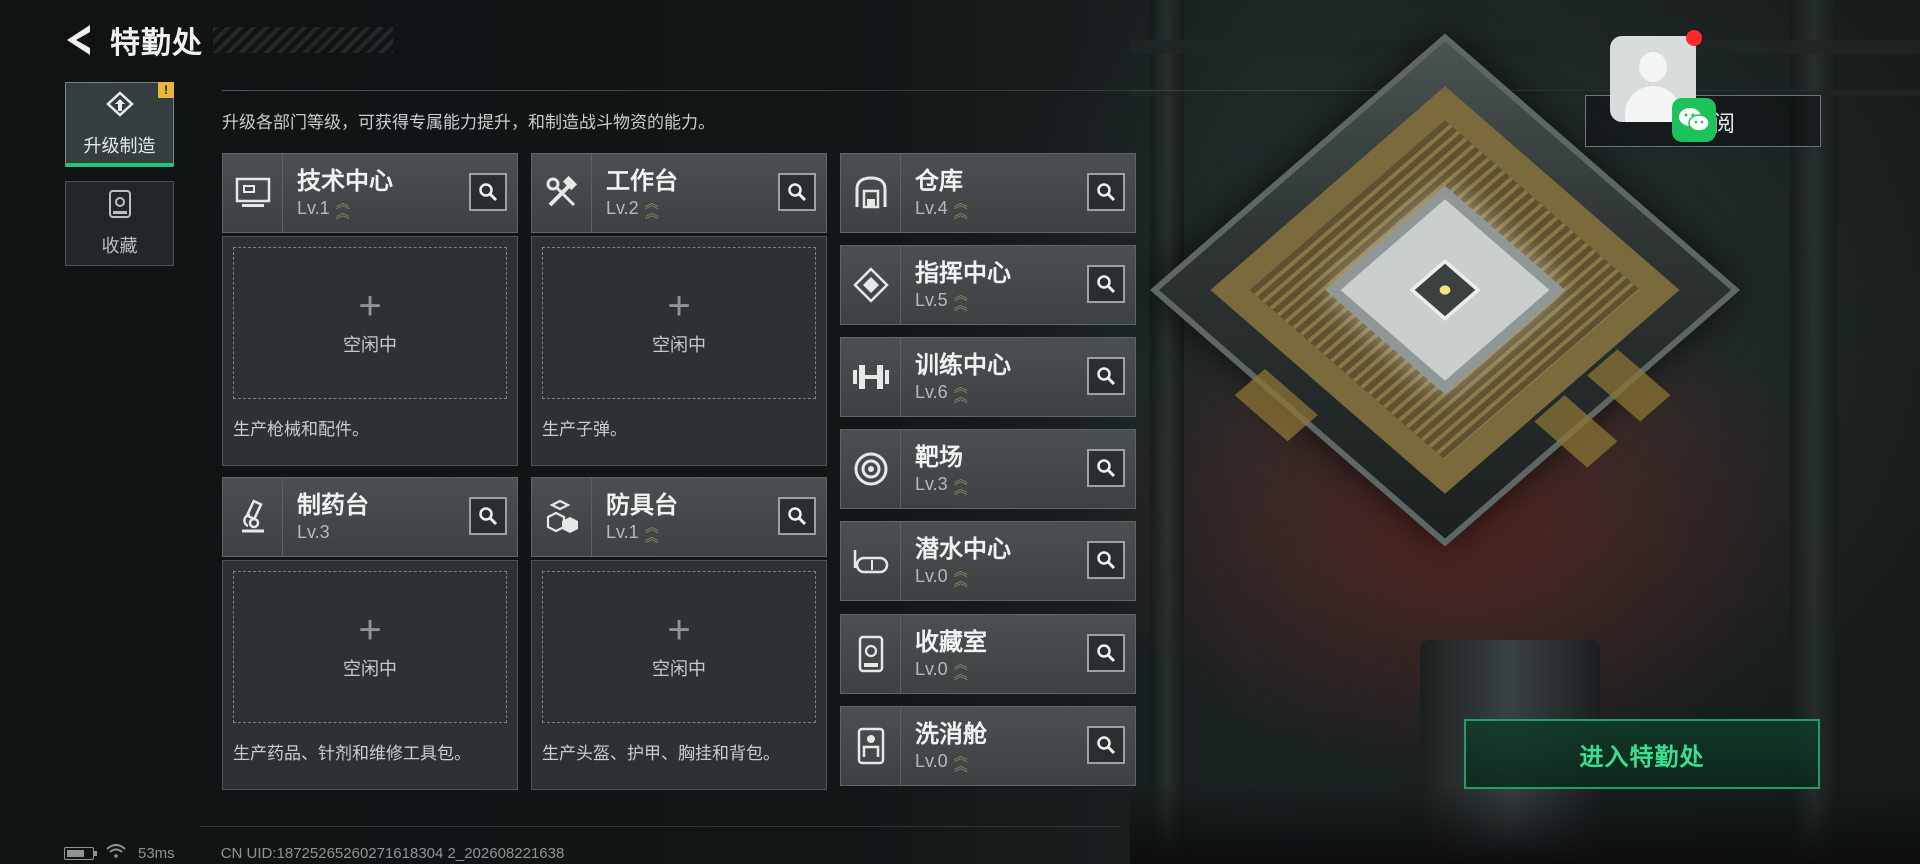  I want to click on dept-card-collection-room: 收藏室 Lv.0 ︽ ︽, so click(988, 654).